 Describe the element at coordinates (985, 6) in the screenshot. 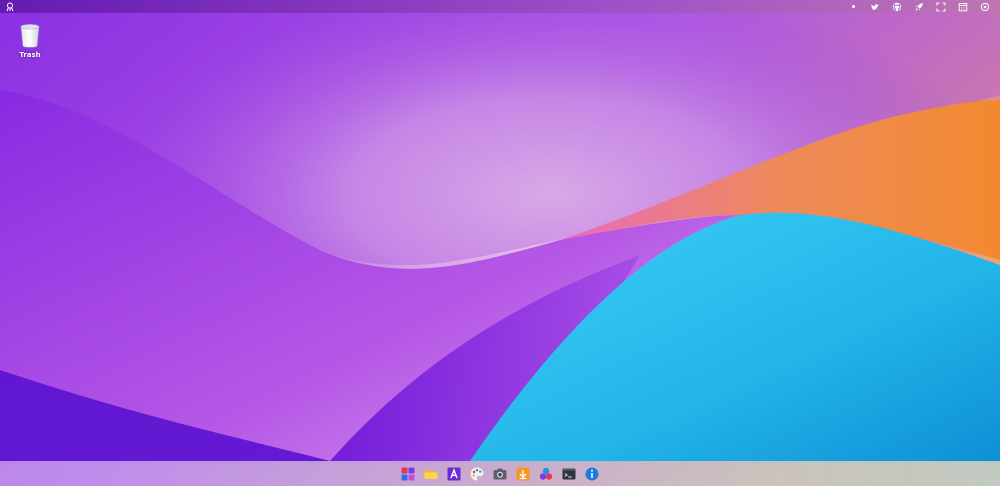

I see `settings-icon` at that location.